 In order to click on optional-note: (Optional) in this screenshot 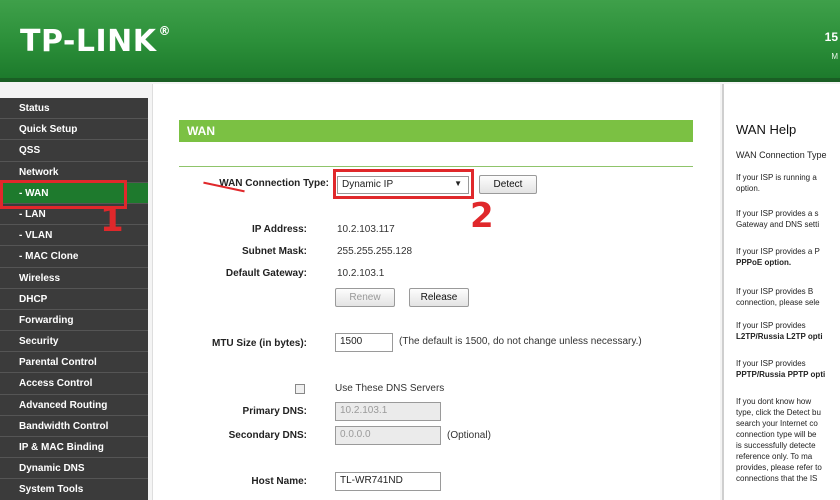, I will do `click(469, 435)`.